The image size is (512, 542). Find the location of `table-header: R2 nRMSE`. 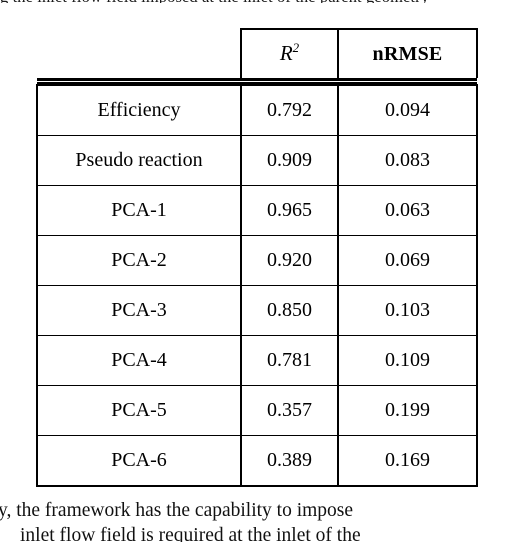

table-header: R2 nRMSE is located at coordinates (257, 56).